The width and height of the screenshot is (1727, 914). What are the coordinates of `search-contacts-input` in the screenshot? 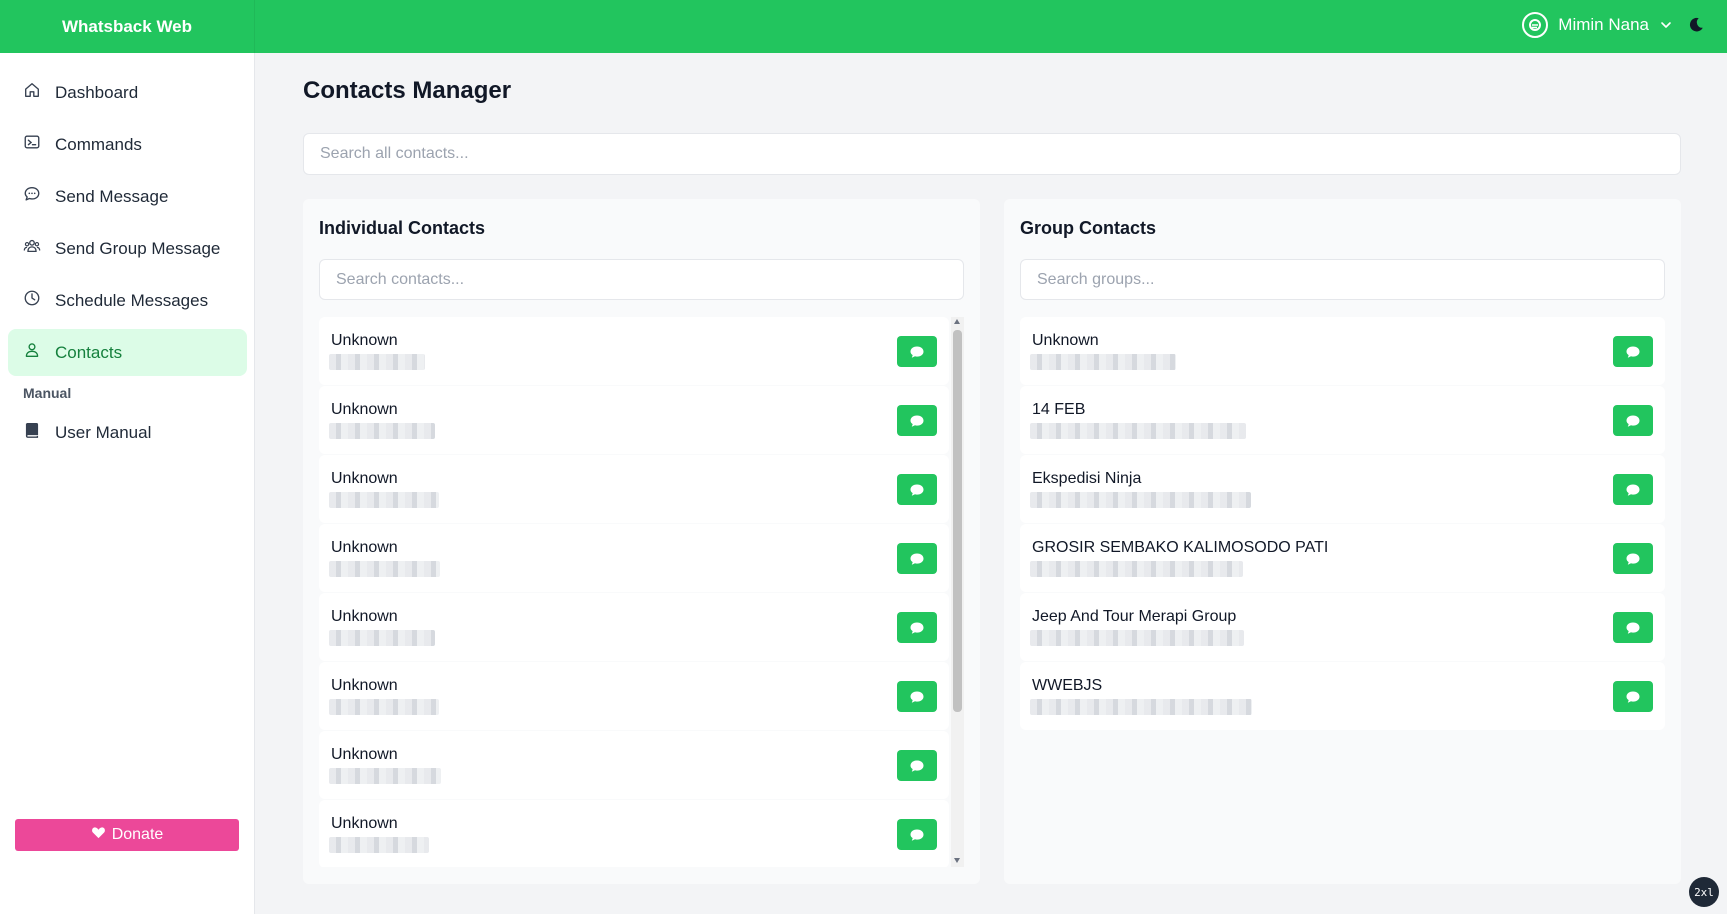 It's located at (641, 279).